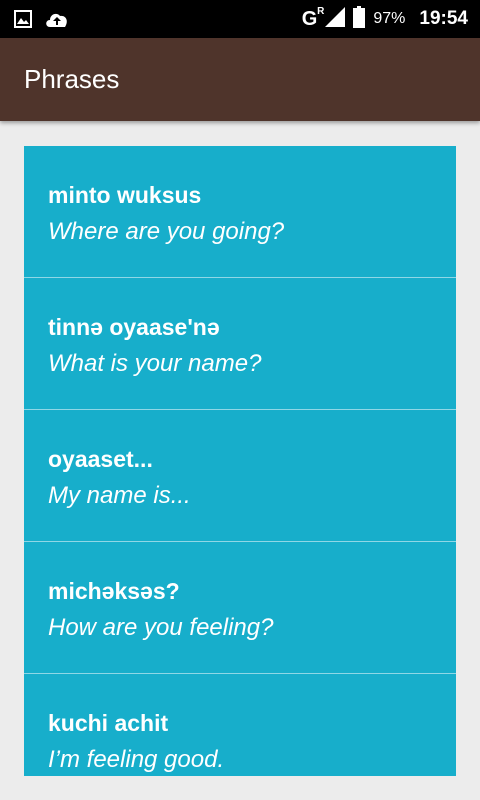  What do you see at coordinates (23, 21) in the screenshot?
I see `image-icon` at bounding box center [23, 21].